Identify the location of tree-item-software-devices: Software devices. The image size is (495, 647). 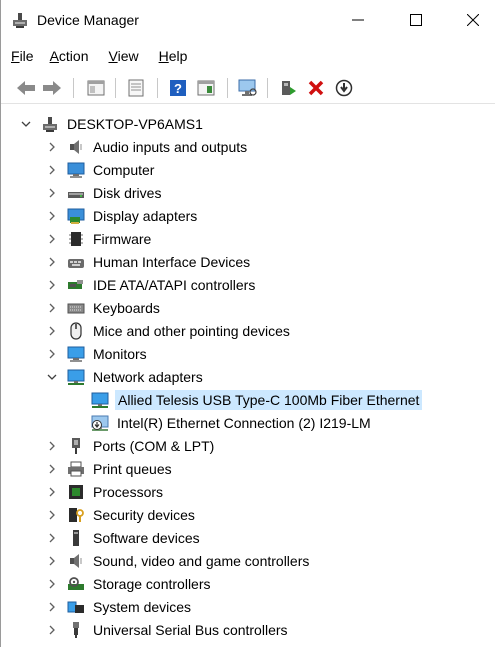
(123, 537).